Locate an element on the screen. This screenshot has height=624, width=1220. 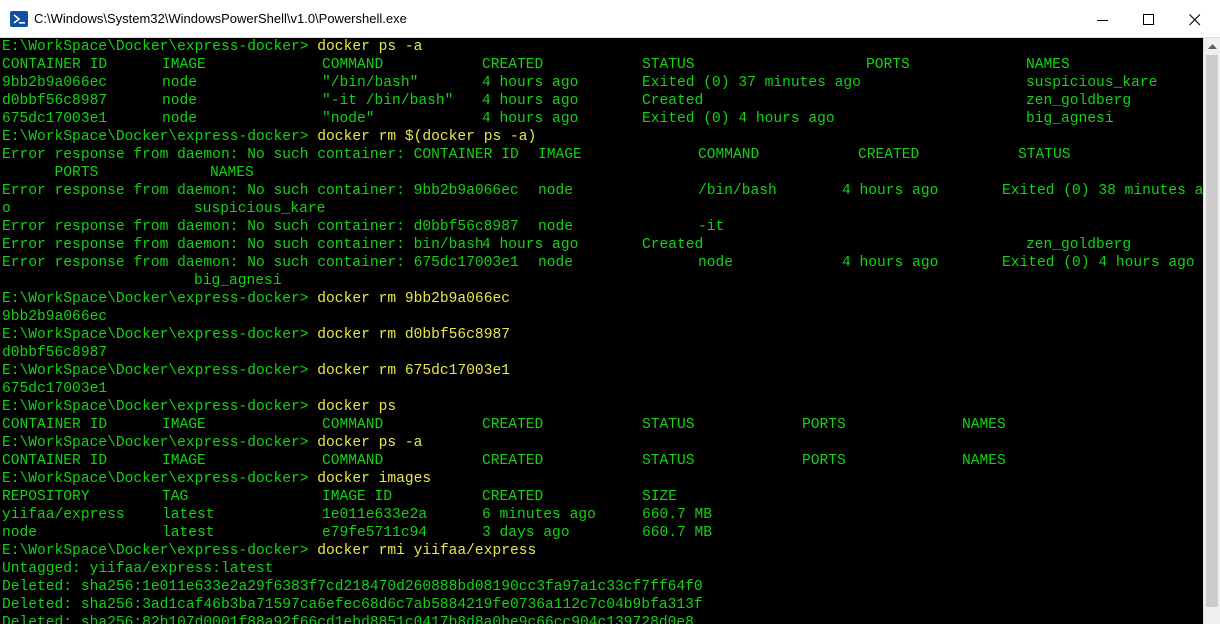
output-cell: "-it /bin/bash" is located at coordinates (388, 101).